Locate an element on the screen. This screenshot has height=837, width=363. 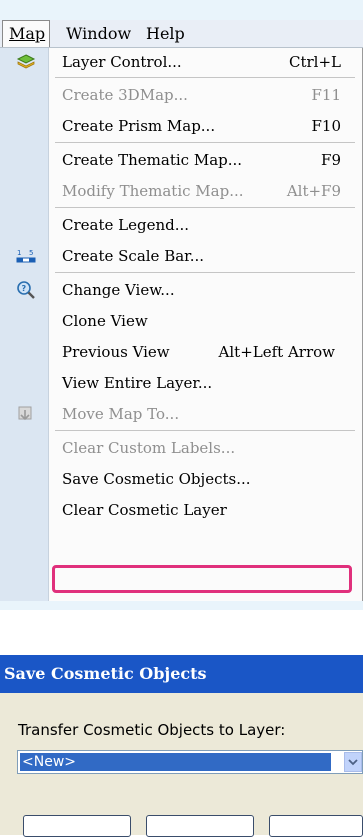
transfer-layer-label: Transfer Cosmetic Objects to Layer: is located at coordinates (152, 730).